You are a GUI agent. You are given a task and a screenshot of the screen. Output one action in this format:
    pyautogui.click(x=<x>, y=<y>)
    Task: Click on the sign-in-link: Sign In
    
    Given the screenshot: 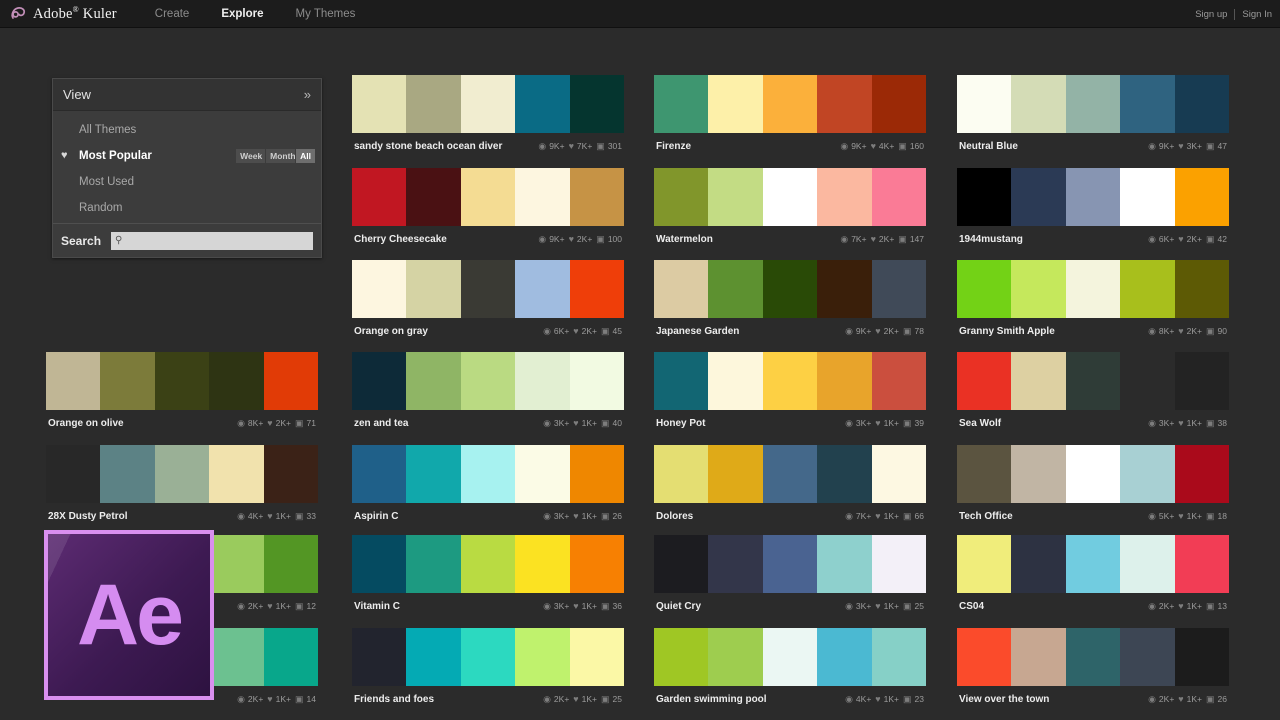 What is the action you would take?
    pyautogui.click(x=1257, y=14)
    